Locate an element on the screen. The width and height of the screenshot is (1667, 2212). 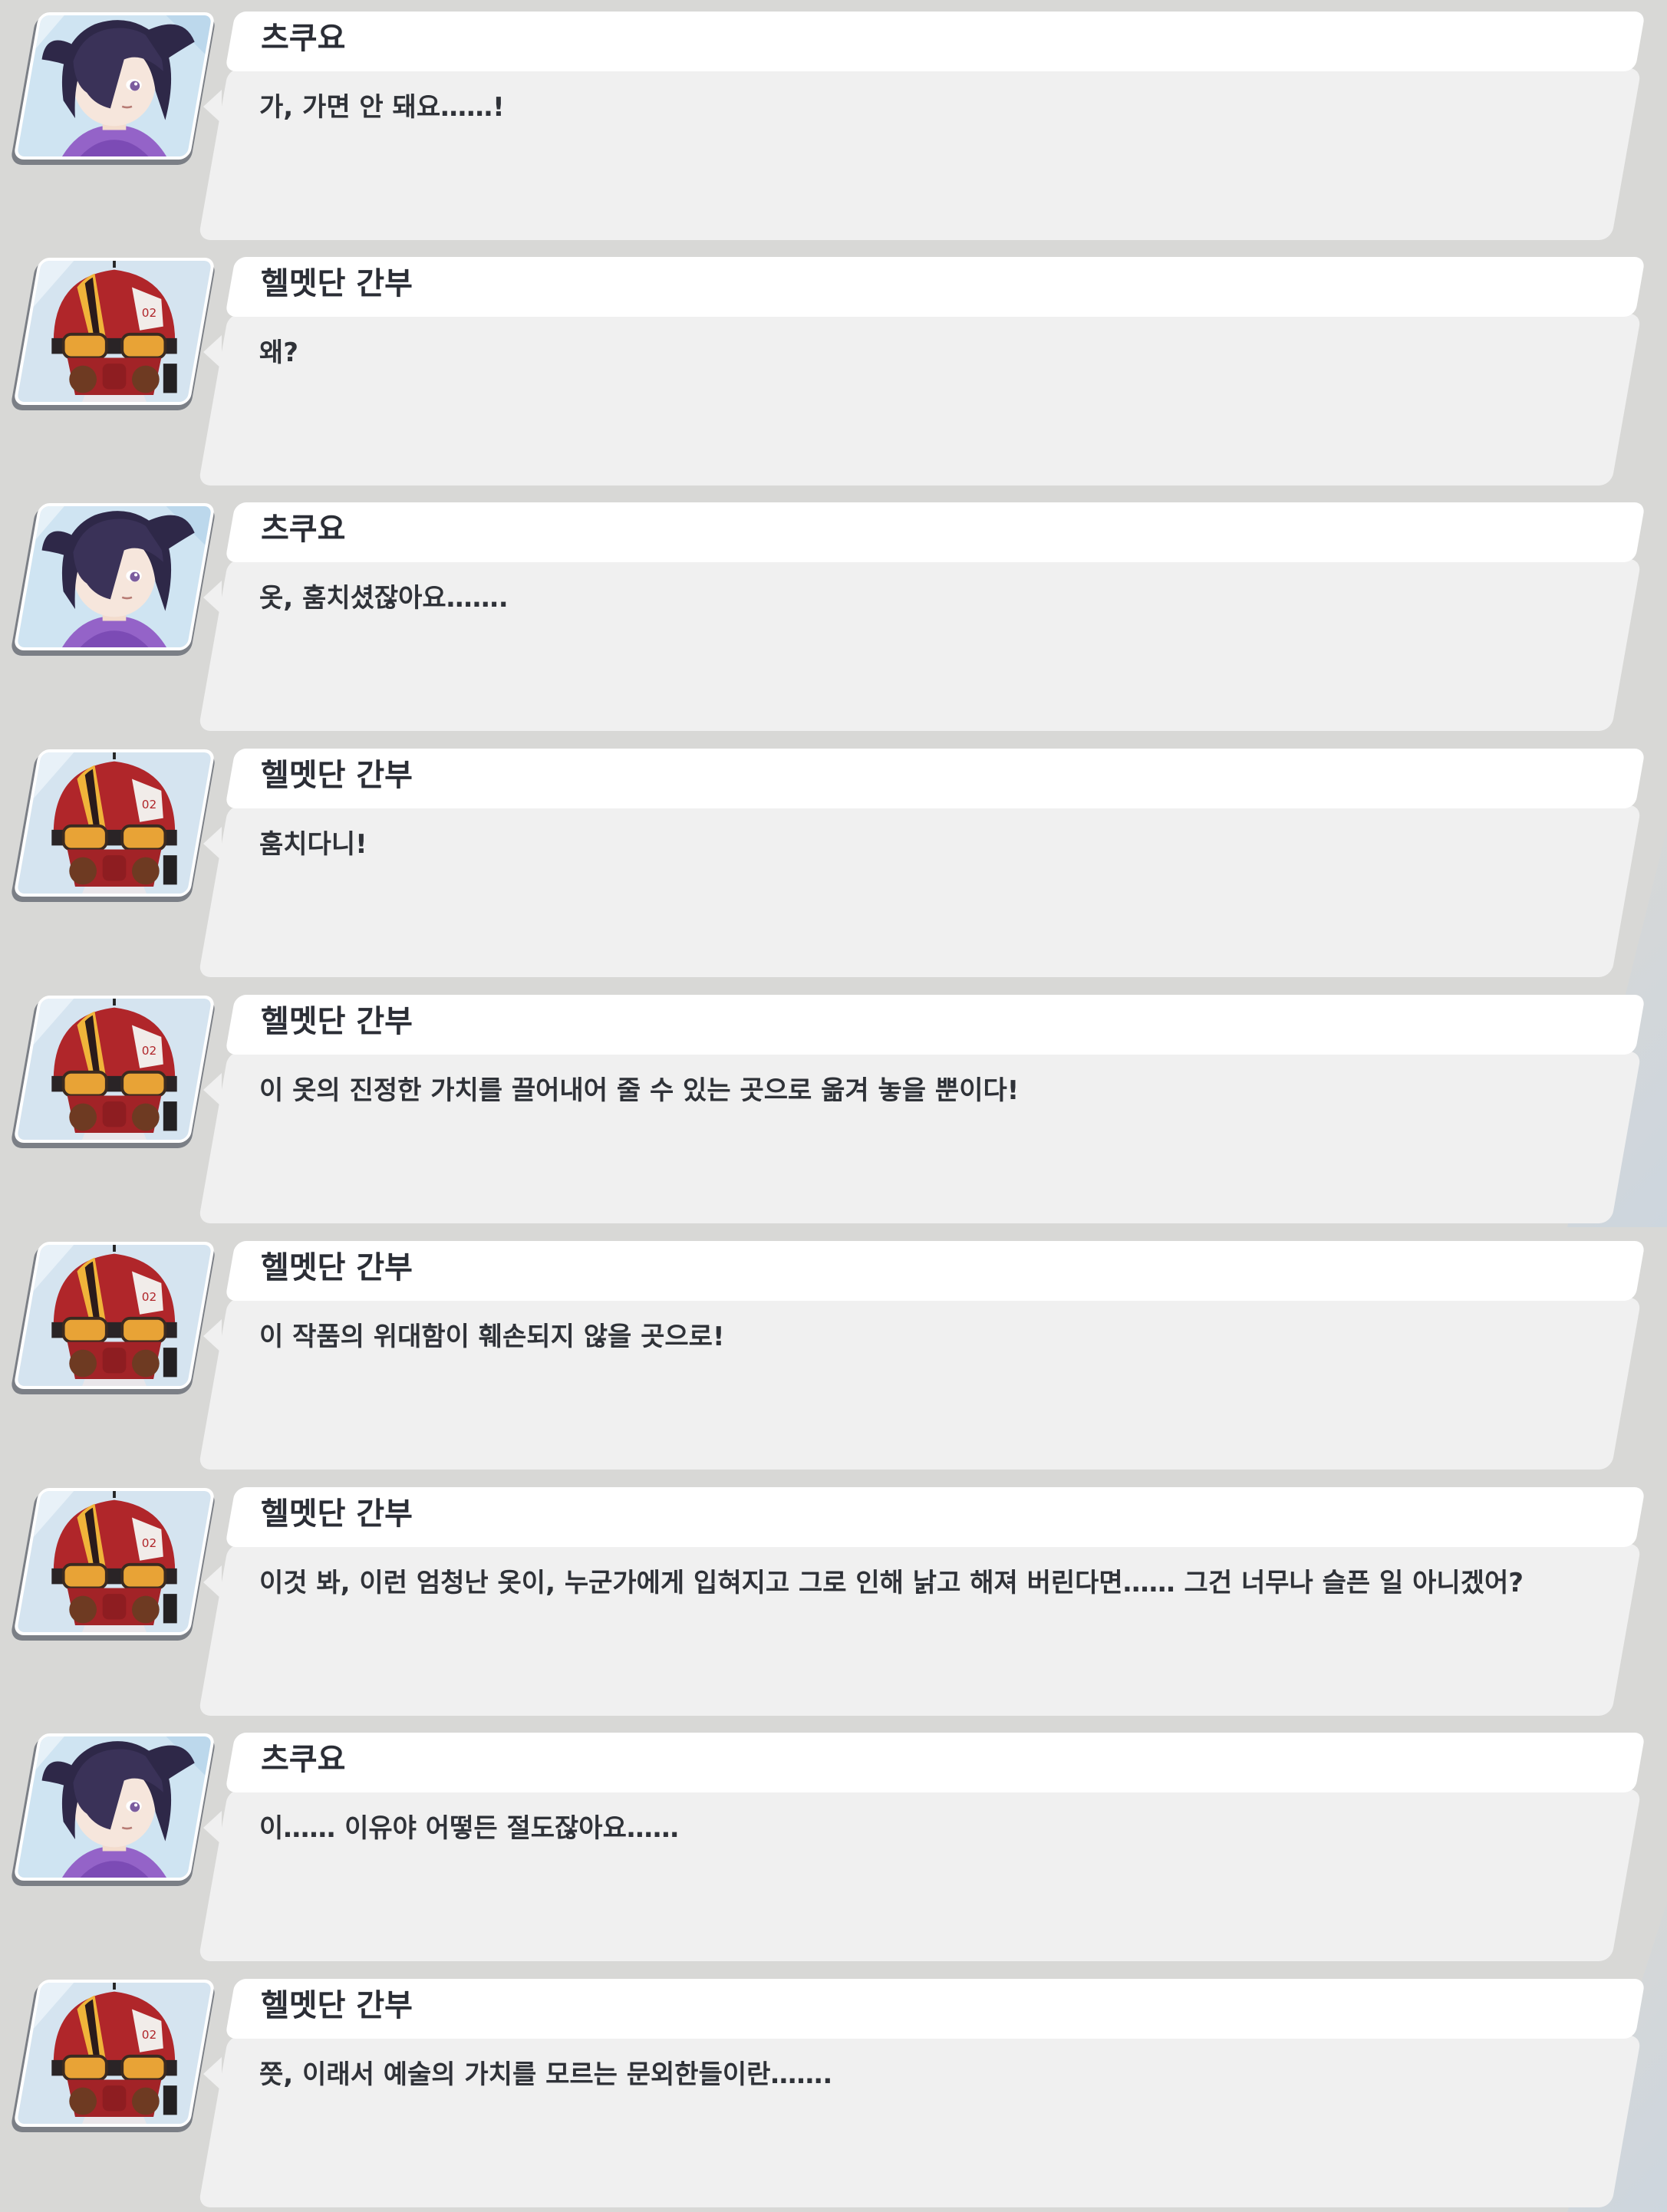
dialogue-entry: 츠쿠요가, 가면 안 돼요……! is located at coordinates (833, 120).